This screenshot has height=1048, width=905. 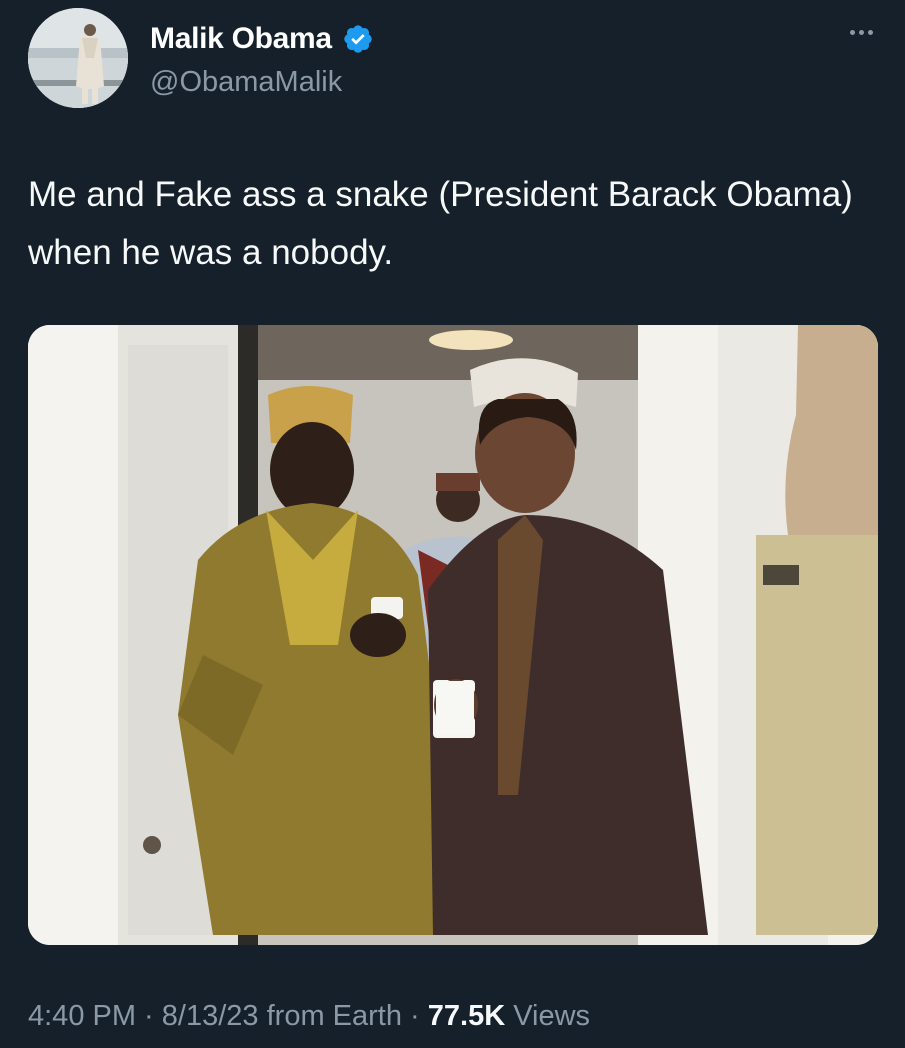 What do you see at coordinates (246, 82) in the screenshot?
I see `author-handle: @ObamaMalik` at bounding box center [246, 82].